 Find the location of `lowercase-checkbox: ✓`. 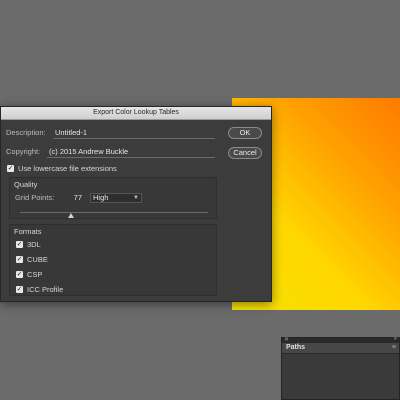

lowercase-checkbox: ✓ is located at coordinates (10, 168).